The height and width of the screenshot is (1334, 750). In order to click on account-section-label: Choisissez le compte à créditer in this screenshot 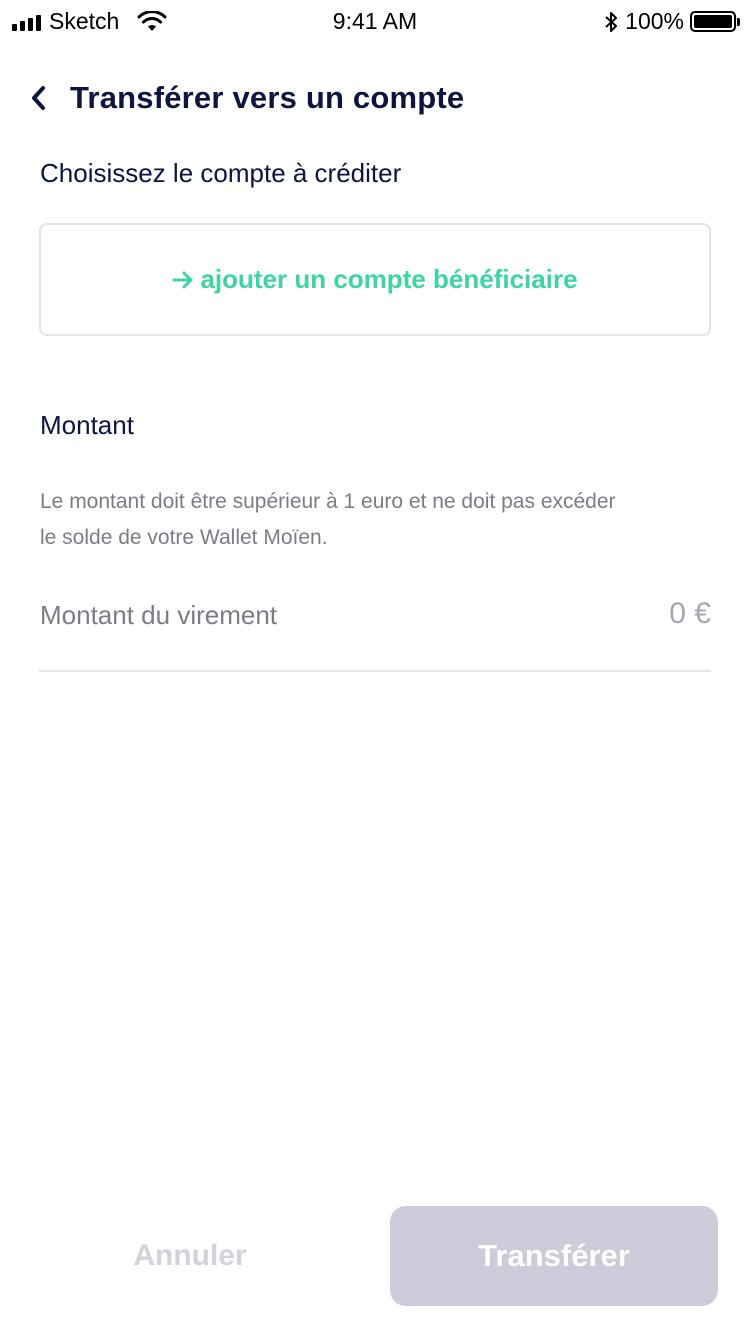, I will do `click(221, 173)`.